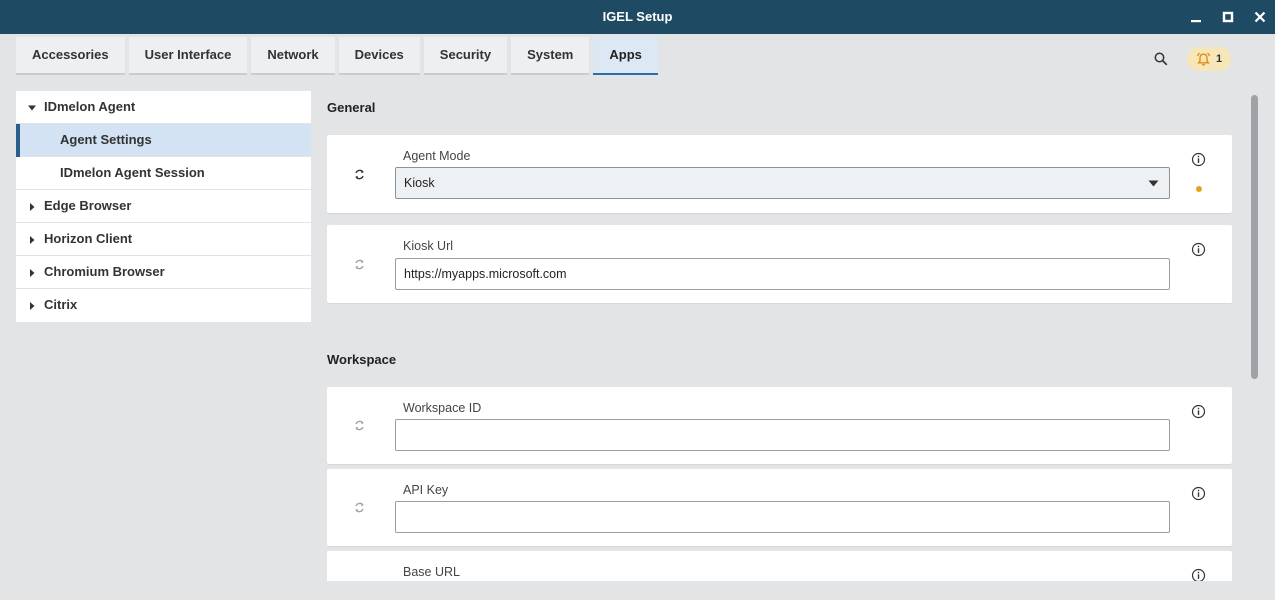 The image size is (1275, 600). What do you see at coordinates (88, 238) in the screenshot?
I see `tree-item-label: Horizon Client` at bounding box center [88, 238].